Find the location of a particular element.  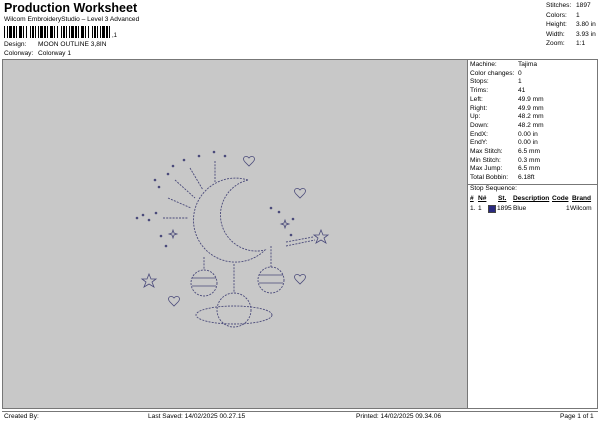

stat-value: 1:1 is located at coordinates (581, 43).